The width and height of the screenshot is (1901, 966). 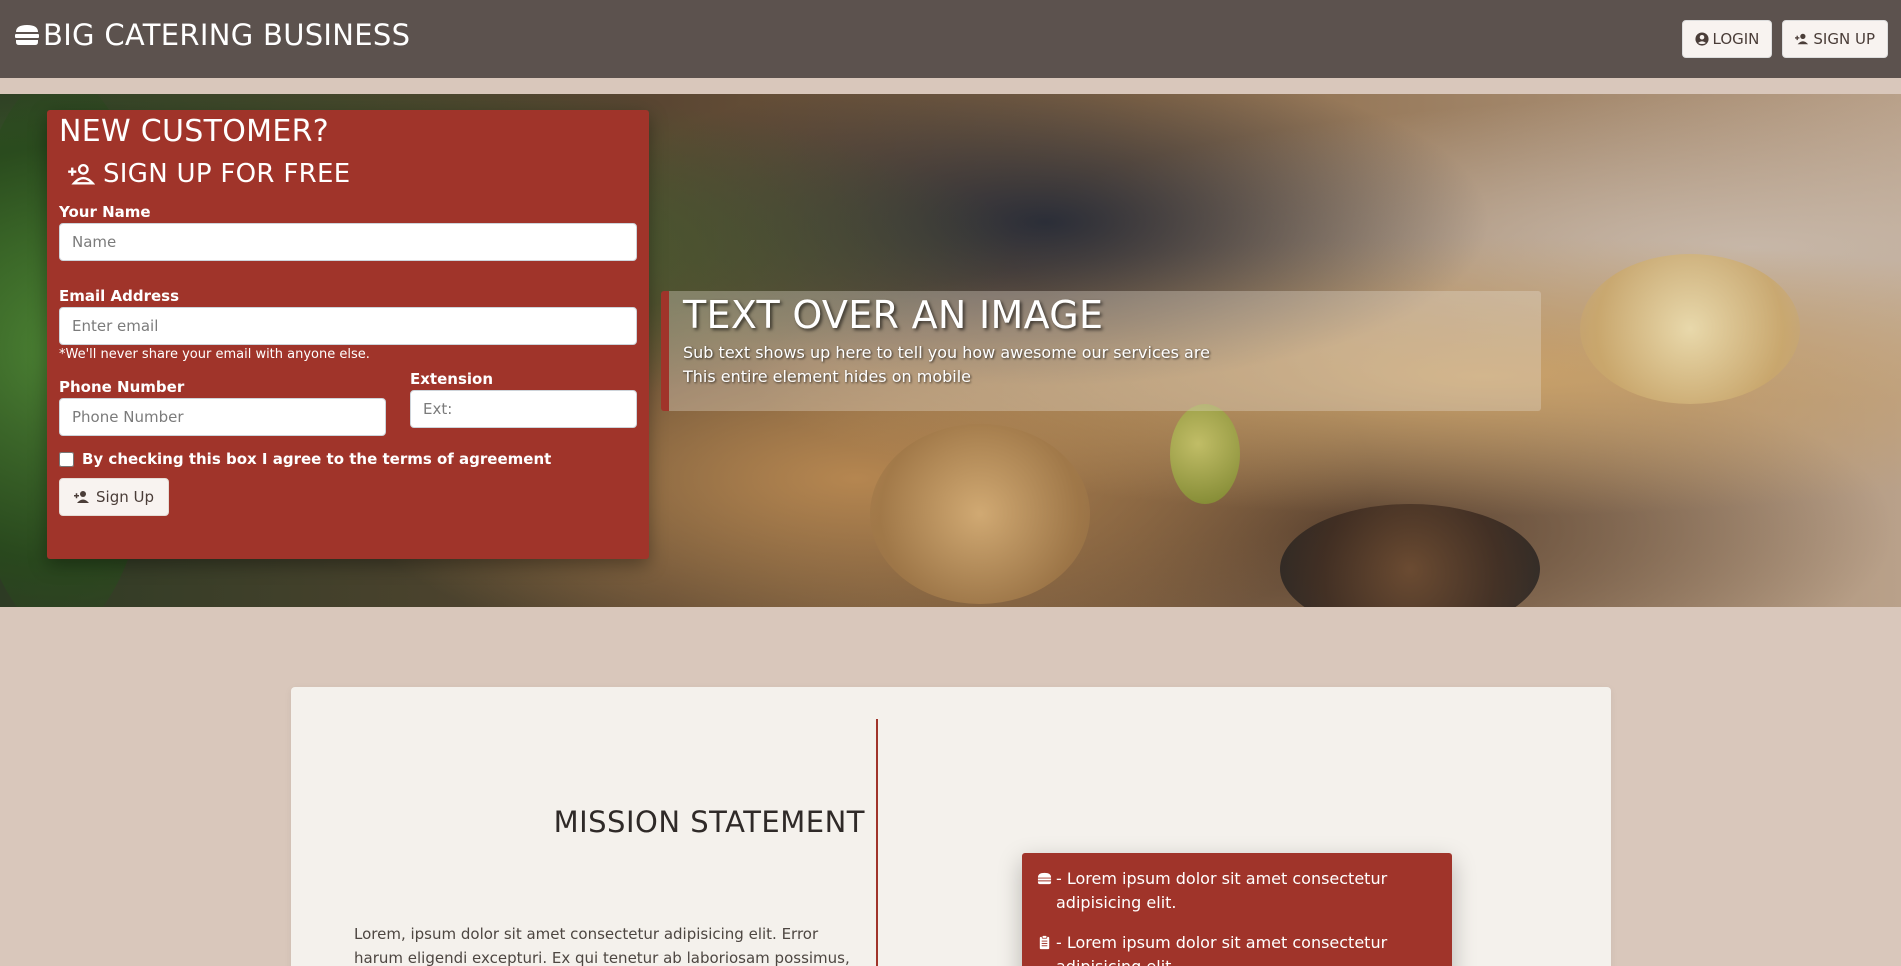 I want to click on phone-input, so click(x=222, y=417).